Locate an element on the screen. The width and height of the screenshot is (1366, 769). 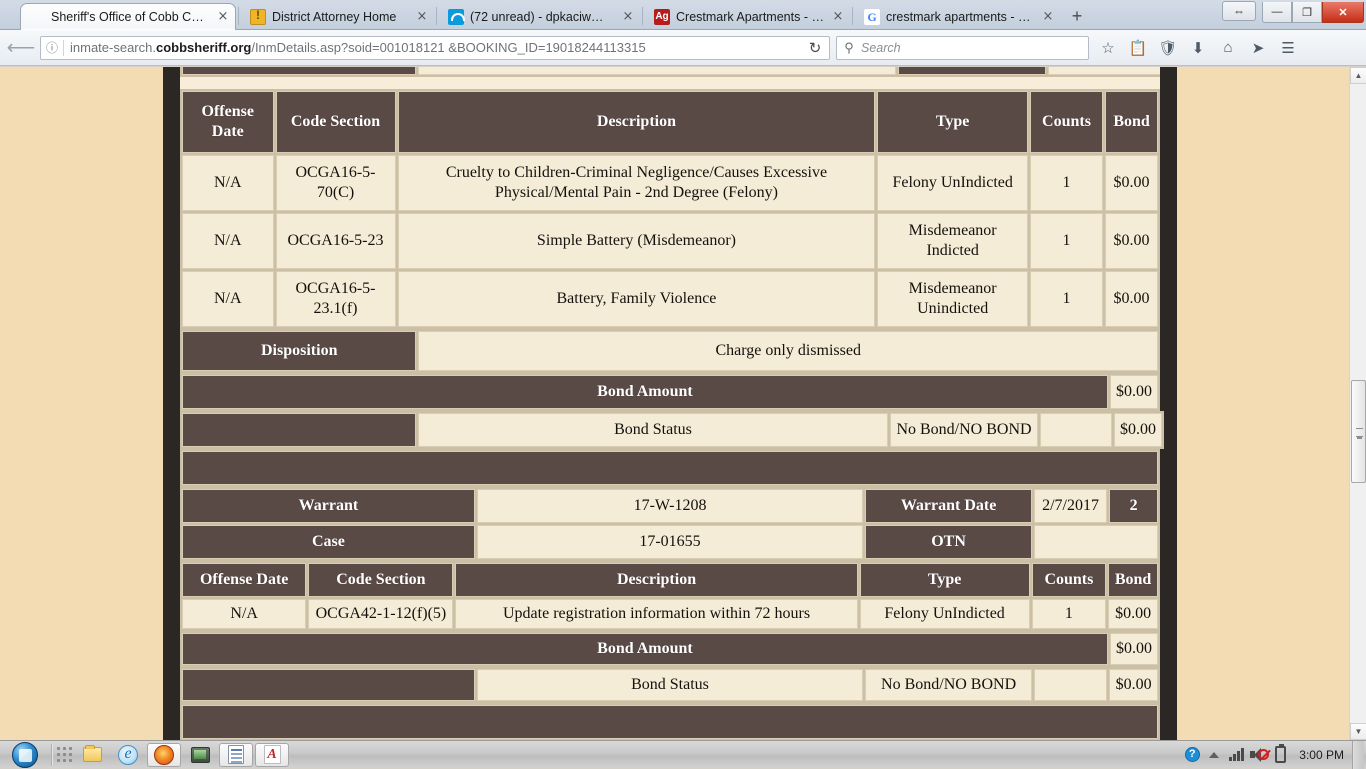
disposition-value: Charge only dismissed is located at coordinates (788, 351).